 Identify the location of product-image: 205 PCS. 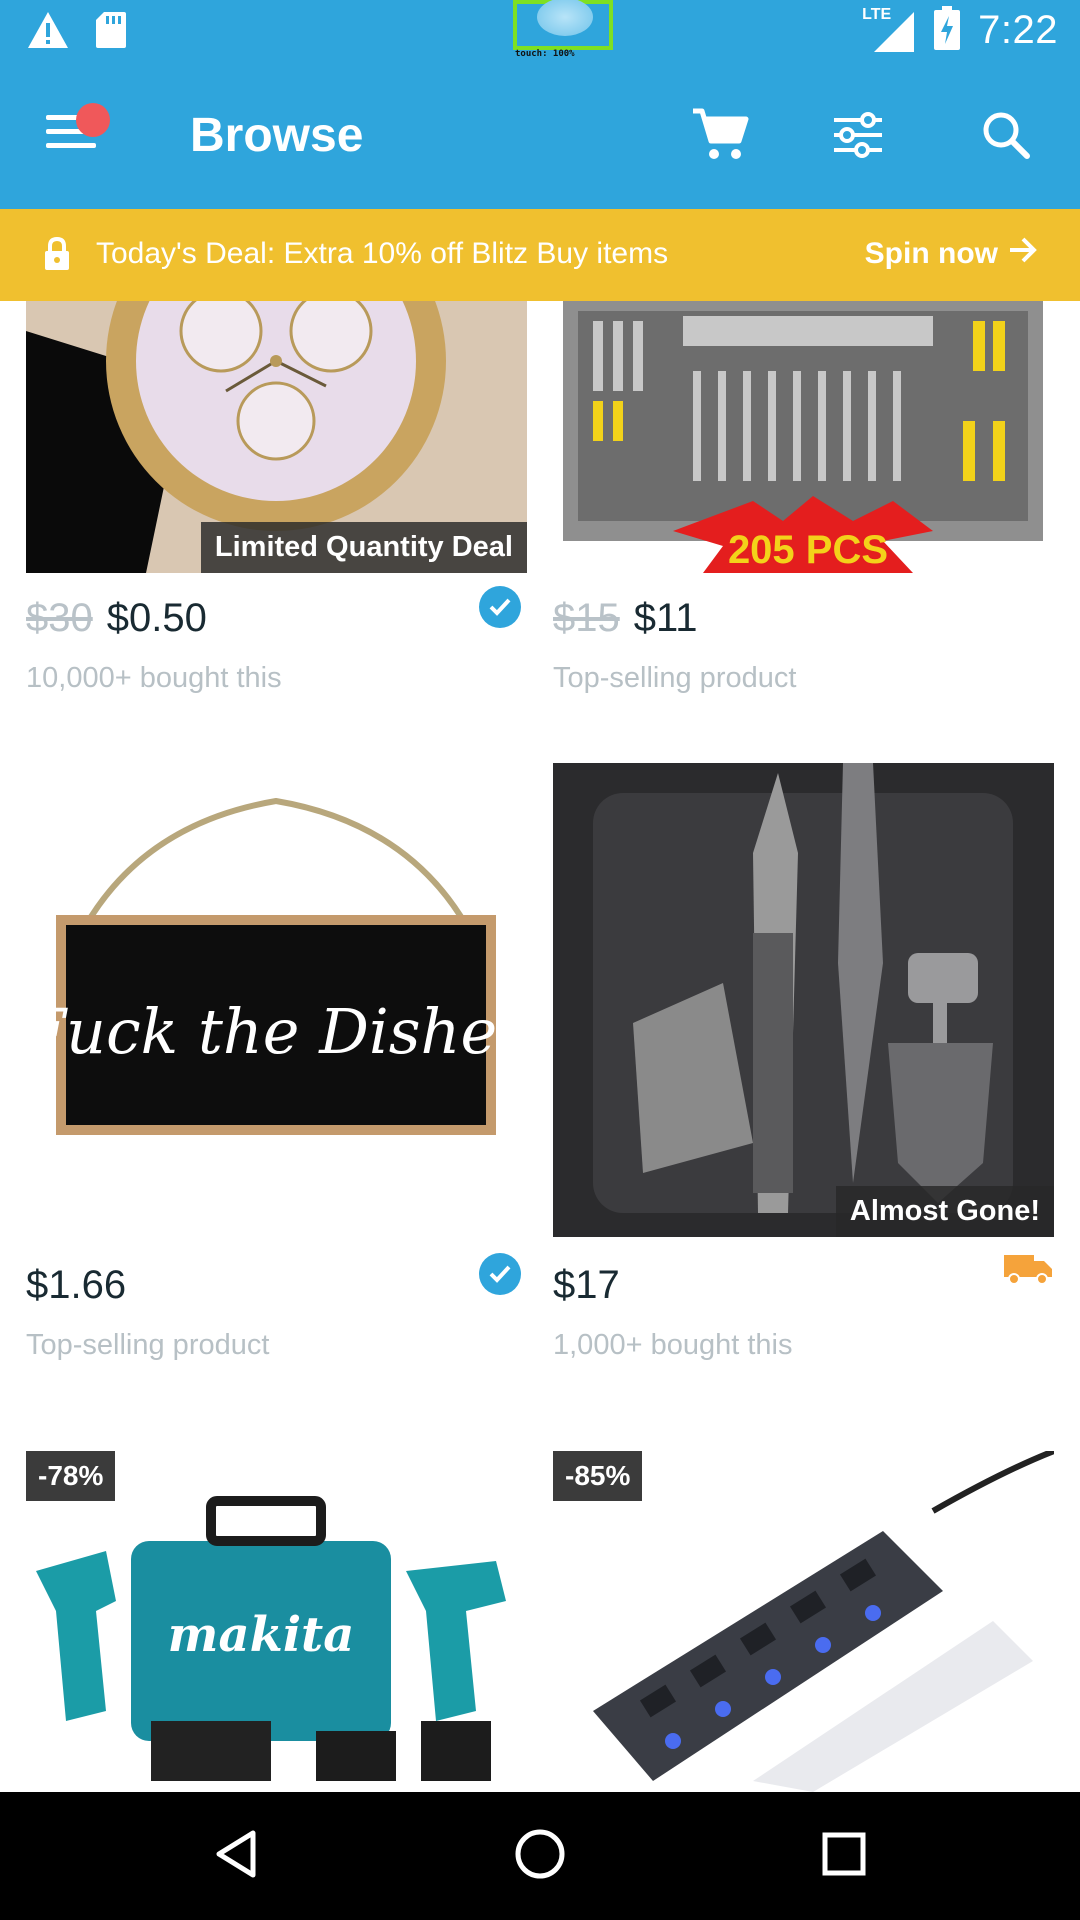
(803, 437).